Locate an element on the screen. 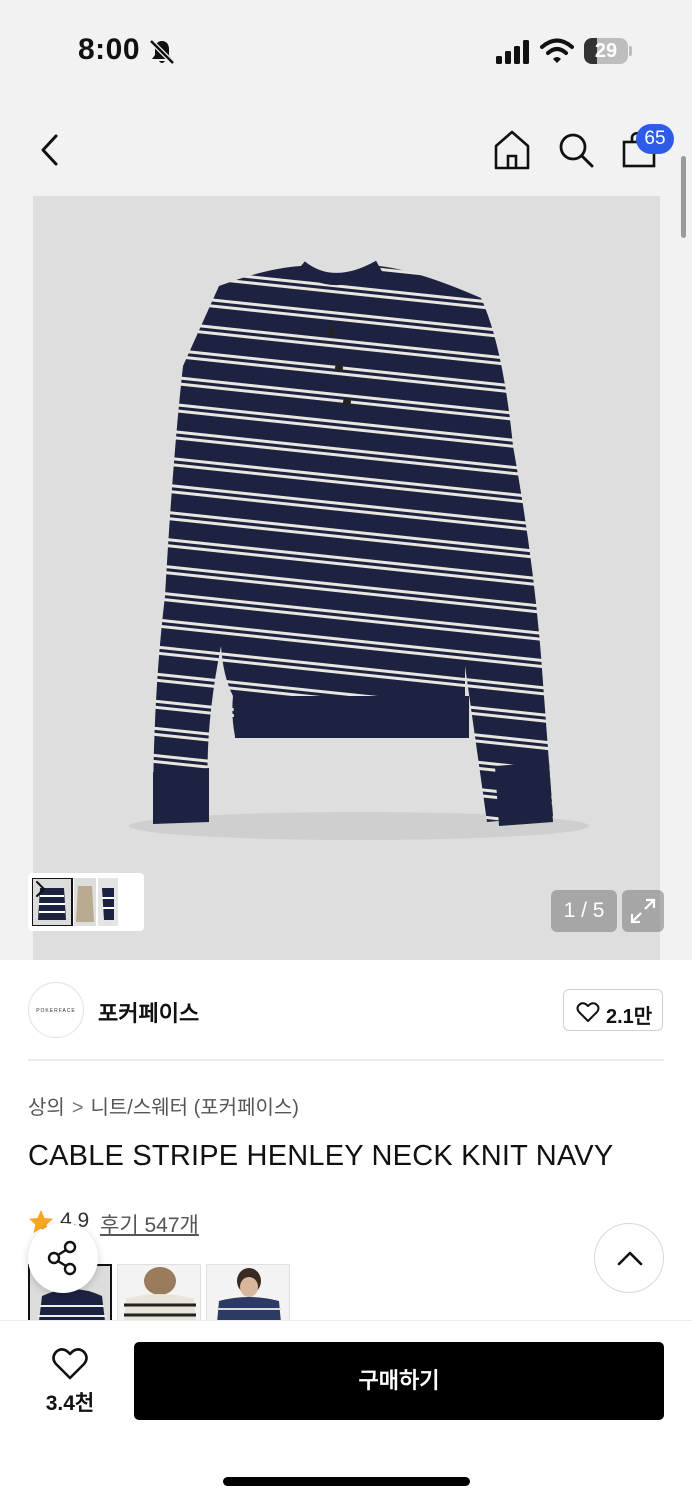 The image size is (692, 1500). bottom-bar: 3.4천 구매하기 is located at coordinates (346, 1410).